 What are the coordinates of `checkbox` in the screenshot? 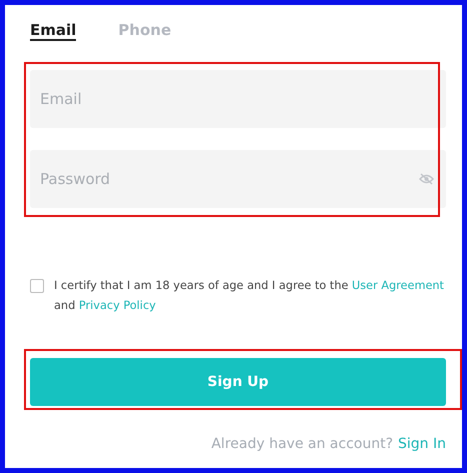 It's located at (37, 286).